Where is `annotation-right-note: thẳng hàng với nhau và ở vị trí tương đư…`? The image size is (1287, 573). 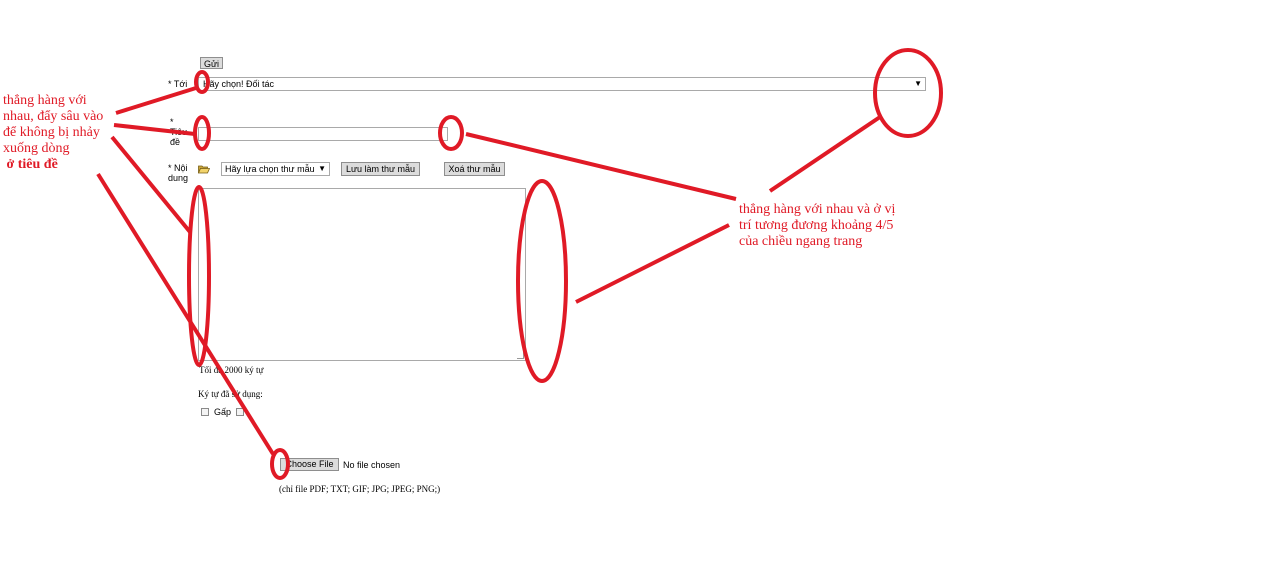 annotation-right-note: thẳng hàng với nhau và ở vị trí tương đư… is located at coordinates (817, 225).